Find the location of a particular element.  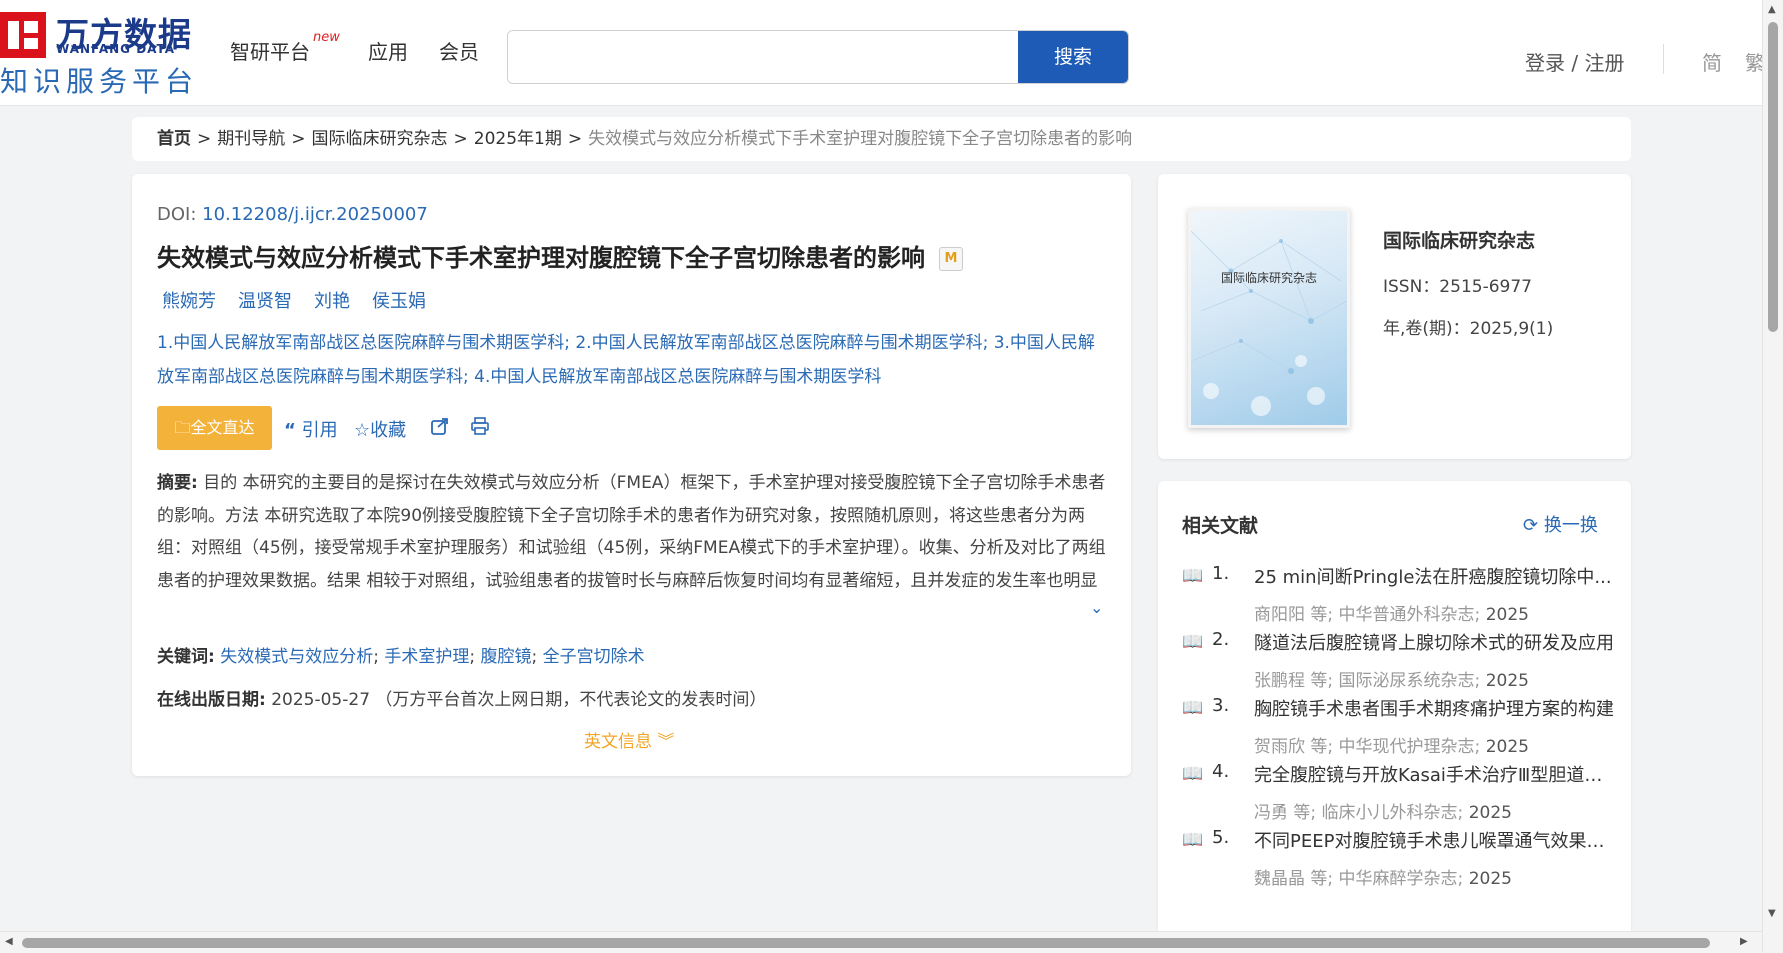

keyword-link: 失效模式与效应分析 is located at coordinates (296, 657).